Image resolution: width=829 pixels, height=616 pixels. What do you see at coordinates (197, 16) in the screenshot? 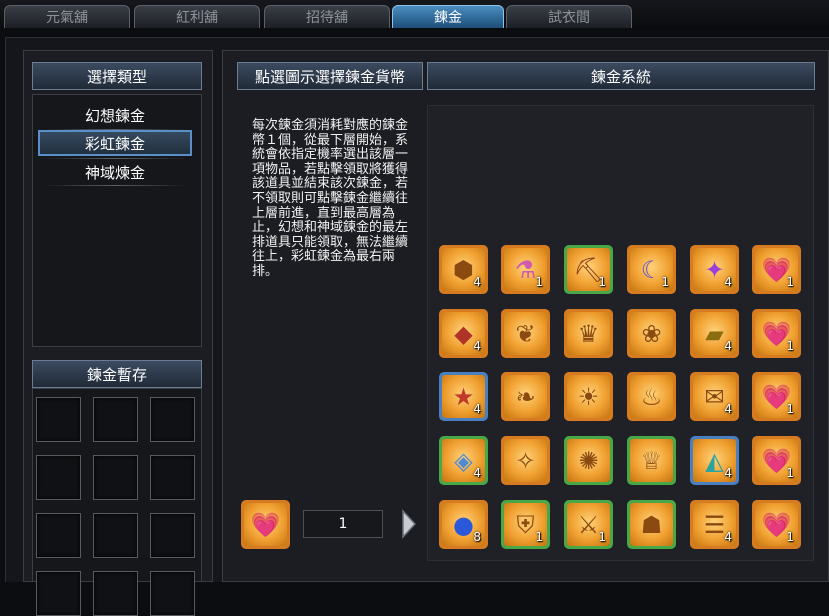
I see `tab-bonus-shop: 紅利舖` at bounding box center [197, 16].